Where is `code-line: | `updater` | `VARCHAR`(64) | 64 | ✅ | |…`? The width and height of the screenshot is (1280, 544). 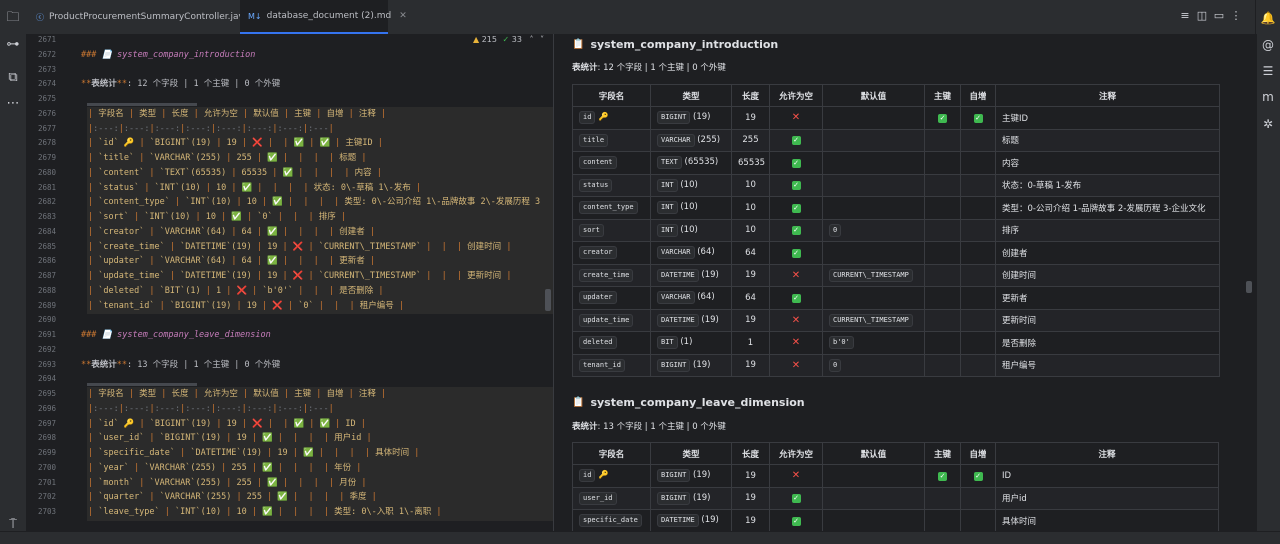 code-line: | `updater` | `VARCHAR`(64) | 64 | ✅ | |… is located at coordinates (231, 261).